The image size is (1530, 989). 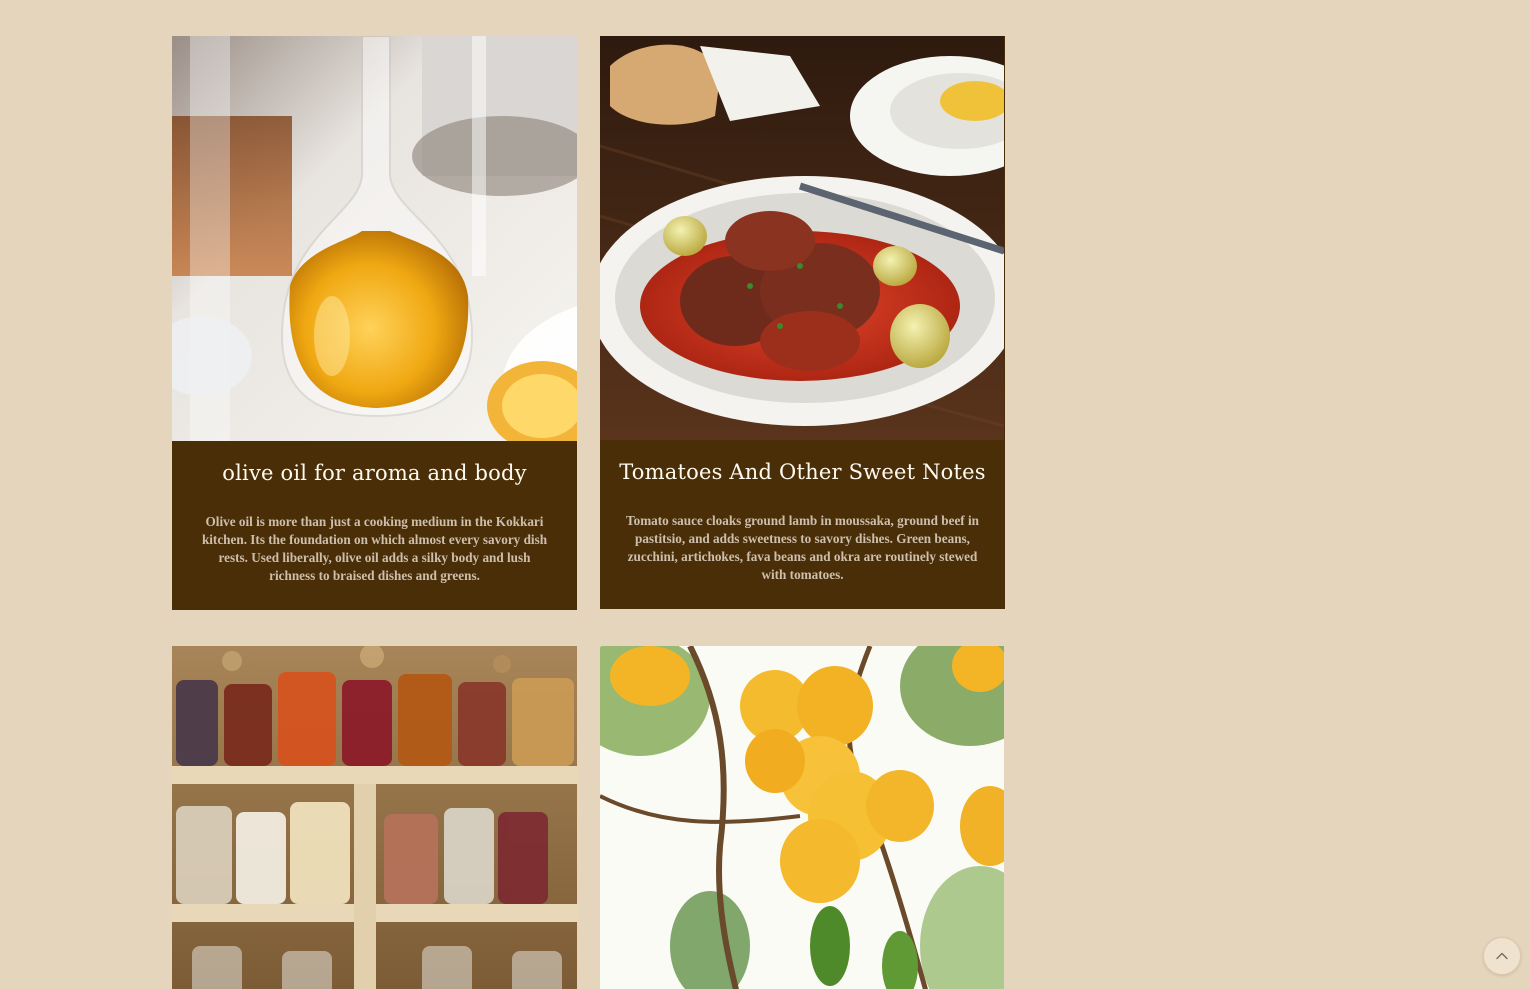 I want to click on olive-oil-illustration, so click(x=374, y=238).